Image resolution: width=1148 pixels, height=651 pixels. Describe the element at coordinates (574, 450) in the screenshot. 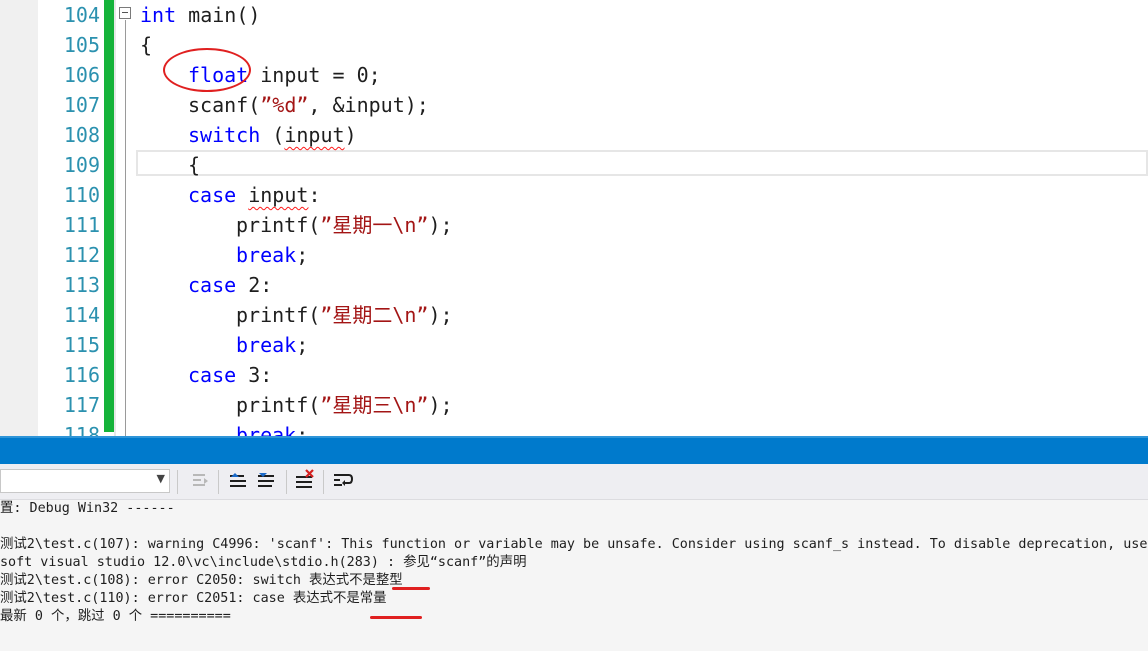

I see `output-panel-title-bar` at that location.